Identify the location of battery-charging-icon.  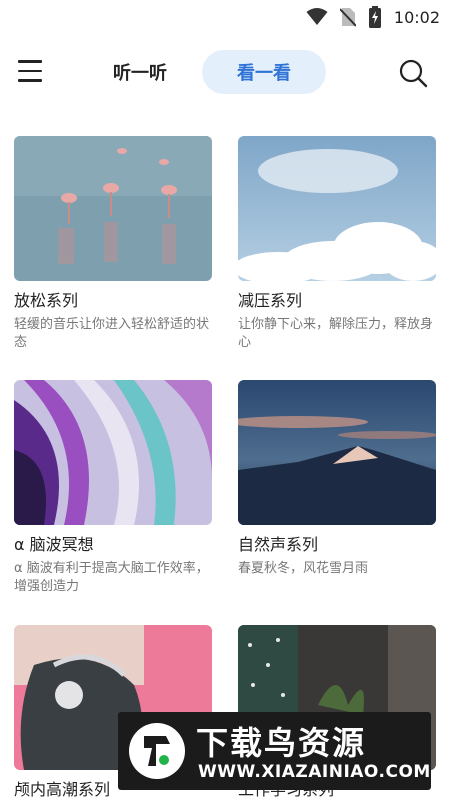
(374, 17).